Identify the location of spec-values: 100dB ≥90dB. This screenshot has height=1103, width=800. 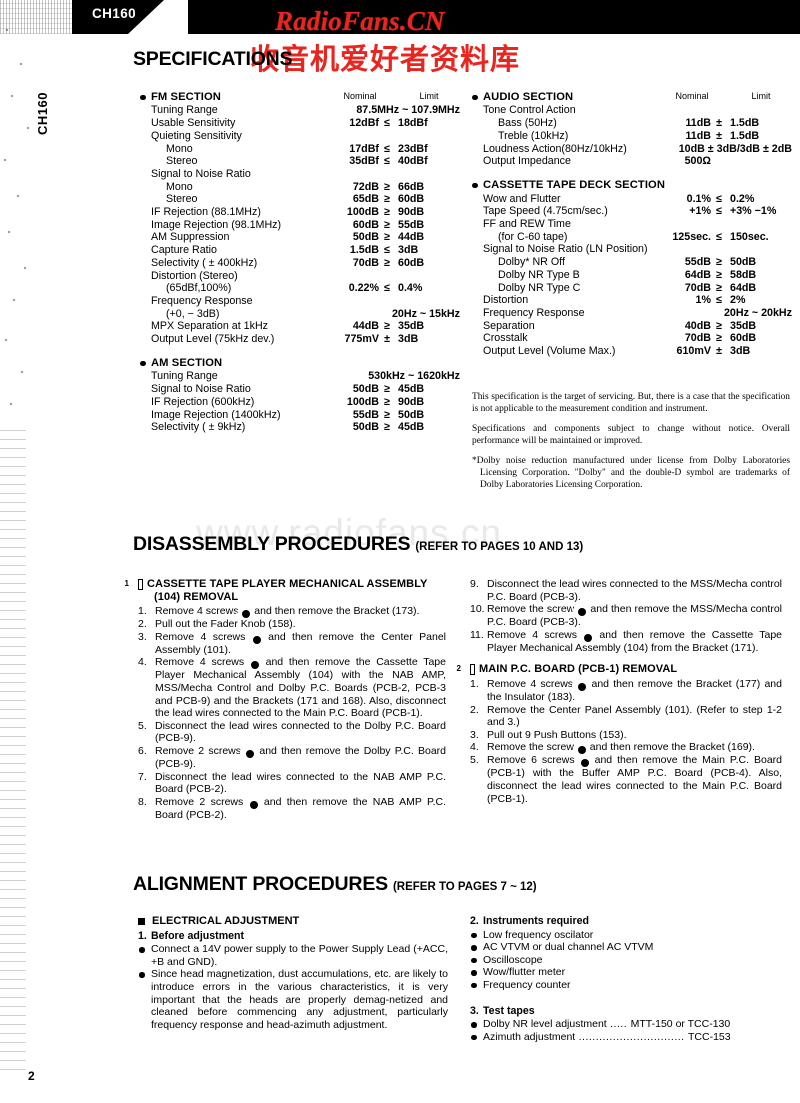
(389, 402).